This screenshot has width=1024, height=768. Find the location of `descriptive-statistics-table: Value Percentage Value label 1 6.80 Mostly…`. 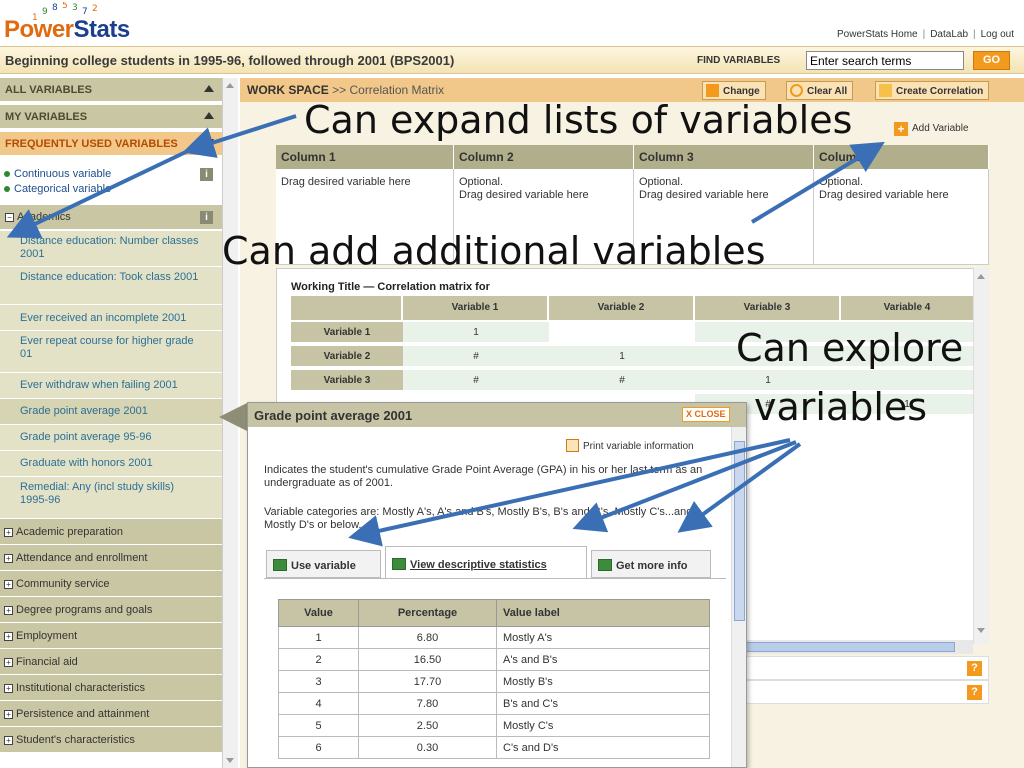

descriptive-statistics-table: Value Percentage Value label 1 6.80 Mostly… is located at coordinates (494, 679).